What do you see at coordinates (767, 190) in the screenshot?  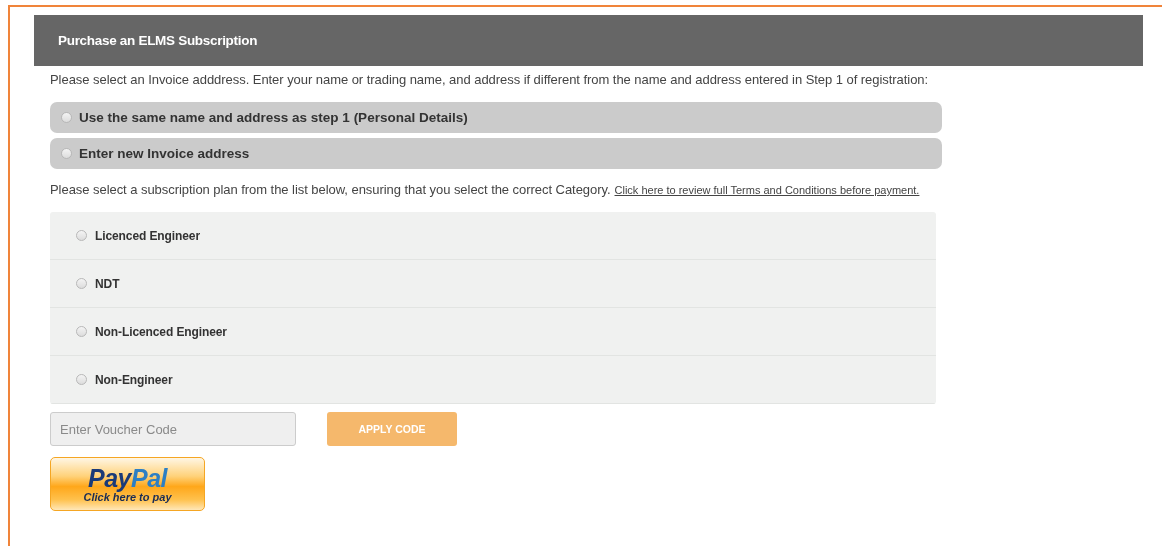 I see `terms-link: Click here to review full Terms and Conditions before payment.` at bounding box center [767, 190].